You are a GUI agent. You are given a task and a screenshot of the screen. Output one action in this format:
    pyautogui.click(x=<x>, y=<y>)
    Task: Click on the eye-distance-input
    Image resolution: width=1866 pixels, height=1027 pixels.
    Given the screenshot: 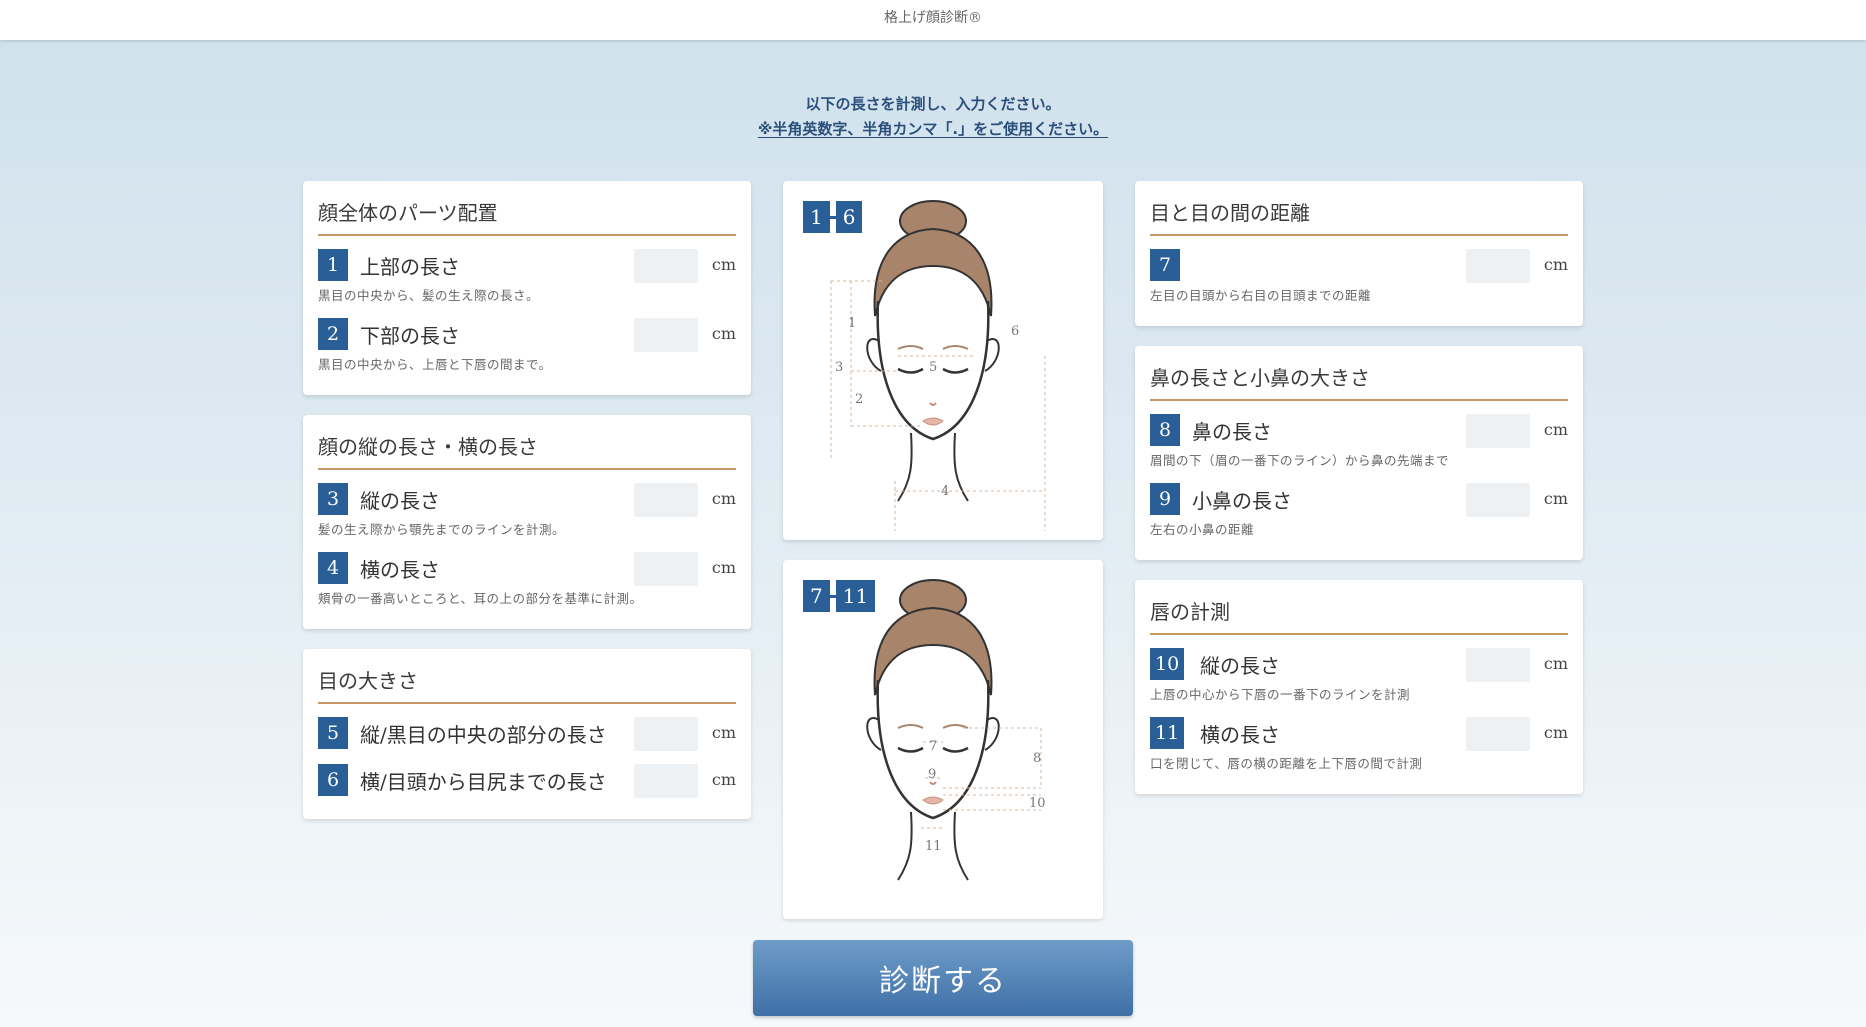 What is the action you would take?
    pyautogui.click(x=1498, y=266)
    